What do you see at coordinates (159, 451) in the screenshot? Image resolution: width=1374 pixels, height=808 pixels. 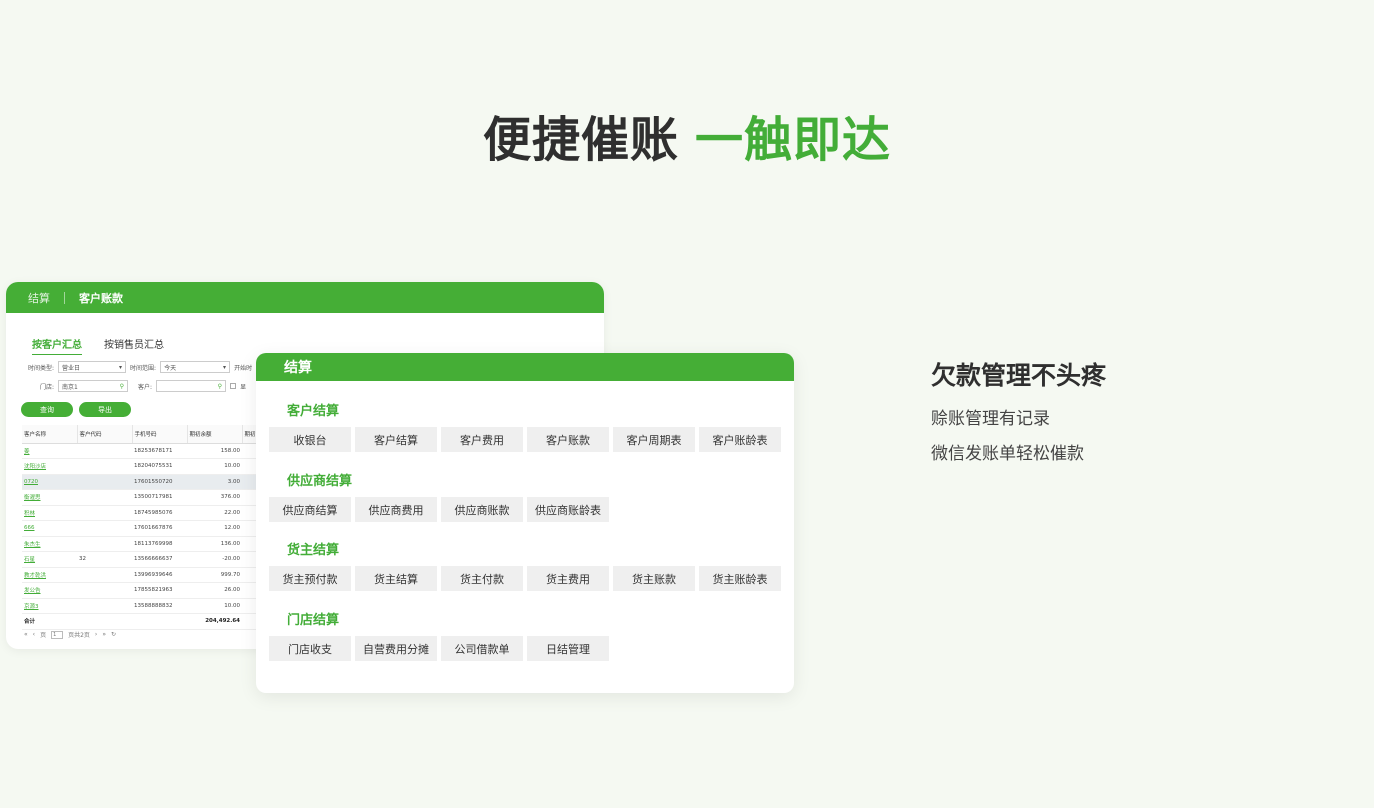 I see `phone-cell: 18253678171` at bounding box center [159, 451].